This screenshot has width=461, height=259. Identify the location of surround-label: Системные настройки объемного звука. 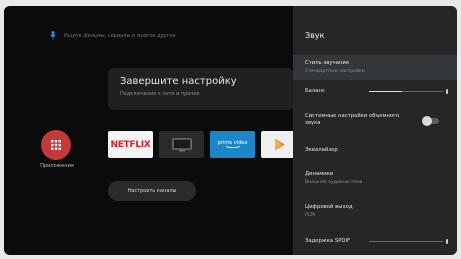
(352, 119).